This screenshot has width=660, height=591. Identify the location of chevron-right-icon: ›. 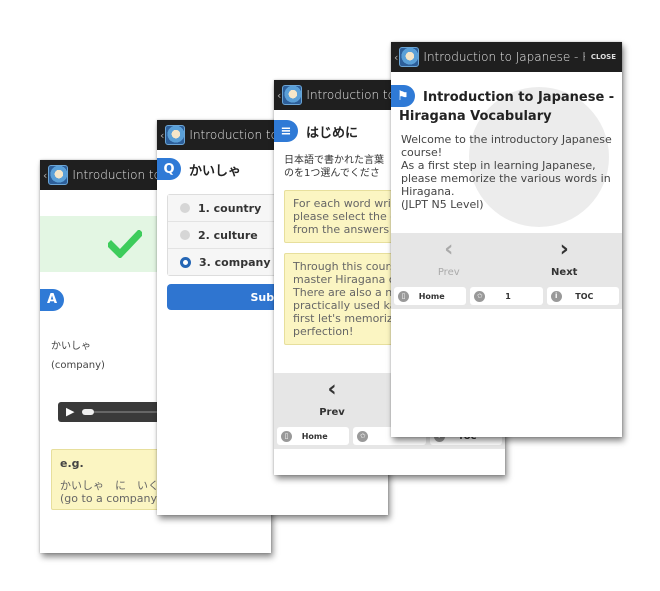
(564, 249).